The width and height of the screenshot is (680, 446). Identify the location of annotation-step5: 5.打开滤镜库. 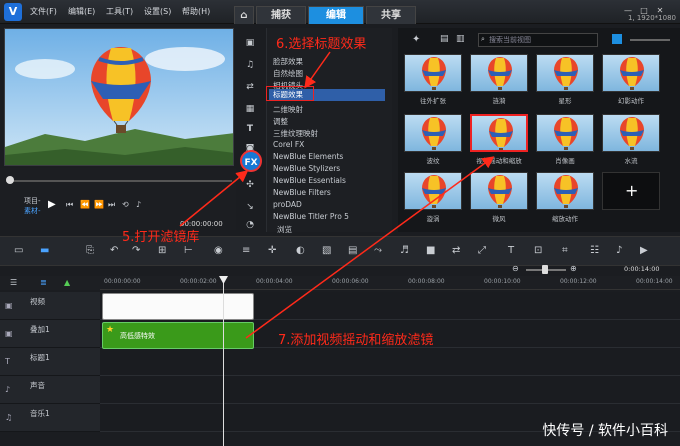
(161, 237).